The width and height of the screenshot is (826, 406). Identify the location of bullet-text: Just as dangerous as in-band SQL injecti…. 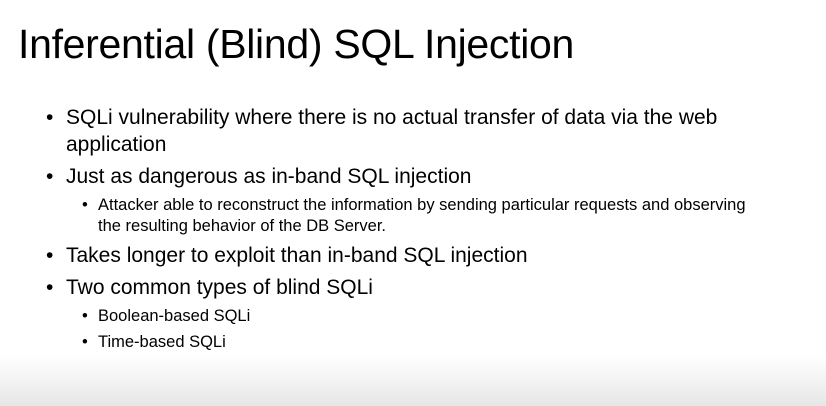
(269, 176).